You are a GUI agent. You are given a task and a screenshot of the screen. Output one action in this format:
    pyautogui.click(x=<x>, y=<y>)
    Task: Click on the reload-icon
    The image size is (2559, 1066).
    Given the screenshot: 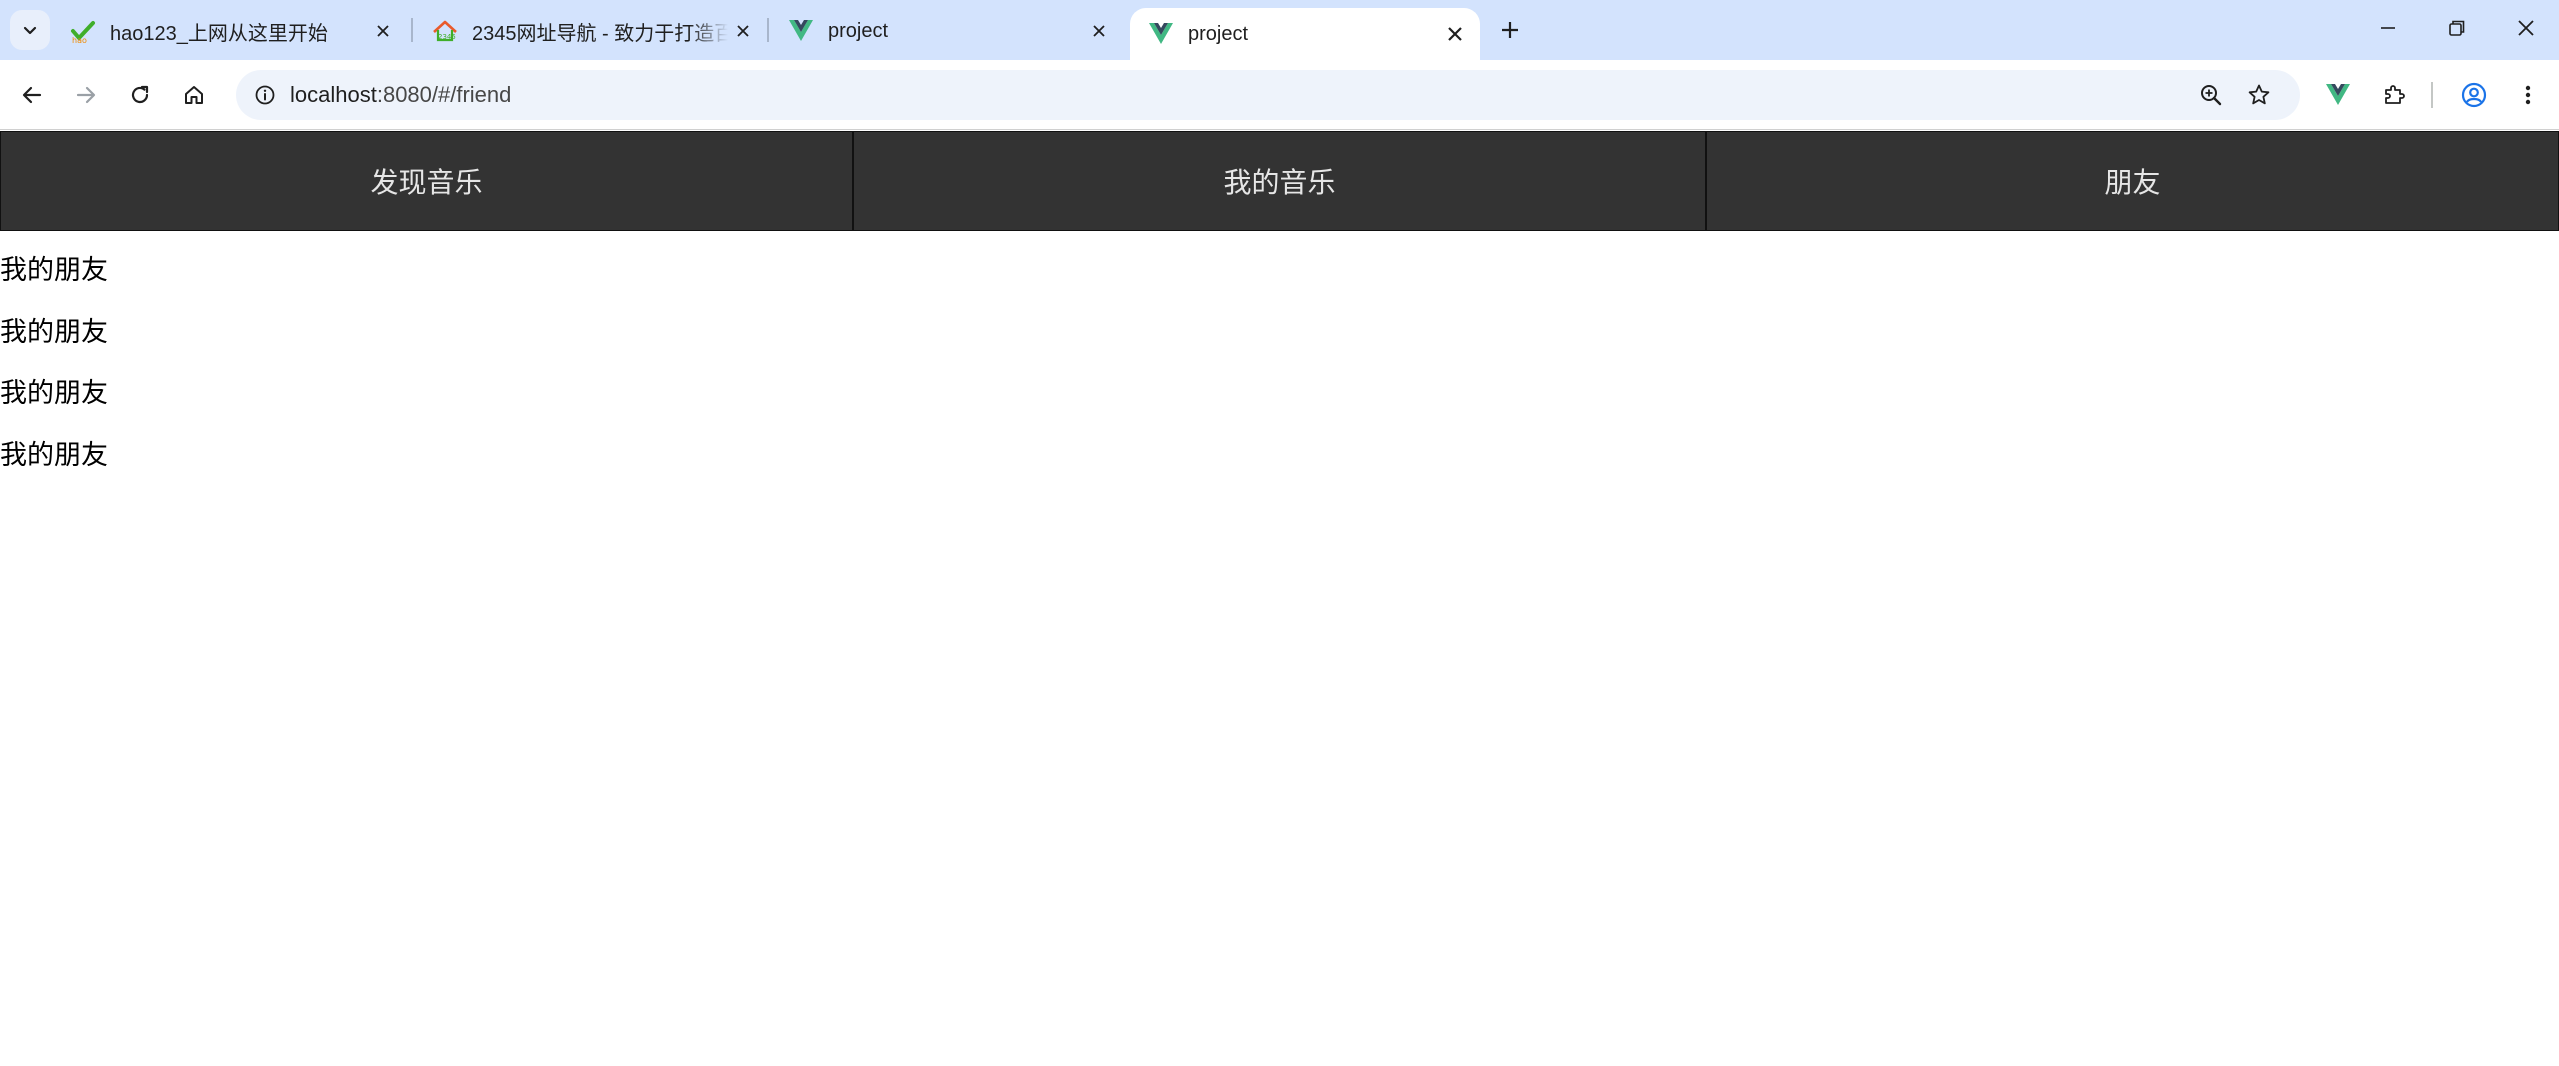 What is the action you would take?
    pyautogui.click(x=140, y=94)
    